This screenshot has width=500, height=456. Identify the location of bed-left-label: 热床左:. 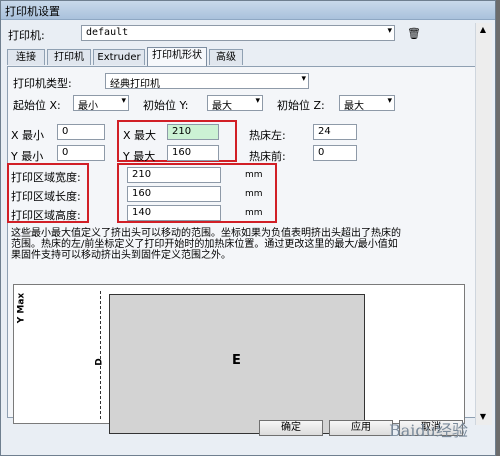
(267, 135).